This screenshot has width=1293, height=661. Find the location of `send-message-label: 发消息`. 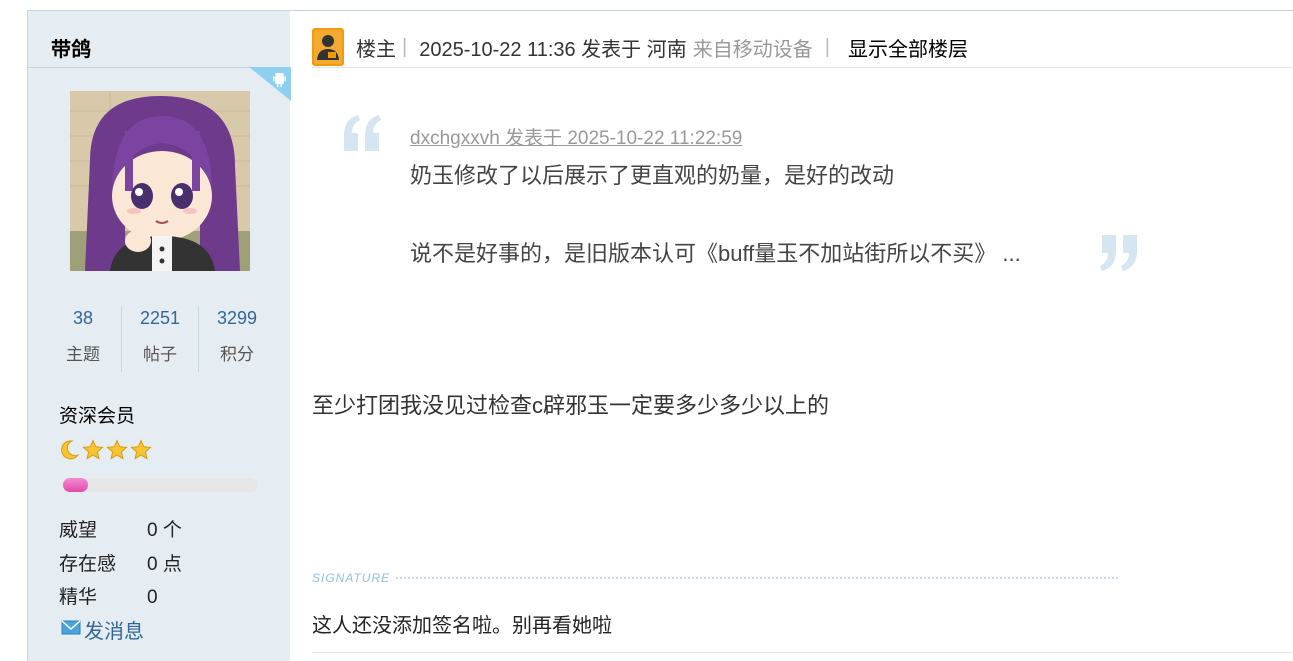

send-message-label: 发消息 is located at coordinates (114, 629).